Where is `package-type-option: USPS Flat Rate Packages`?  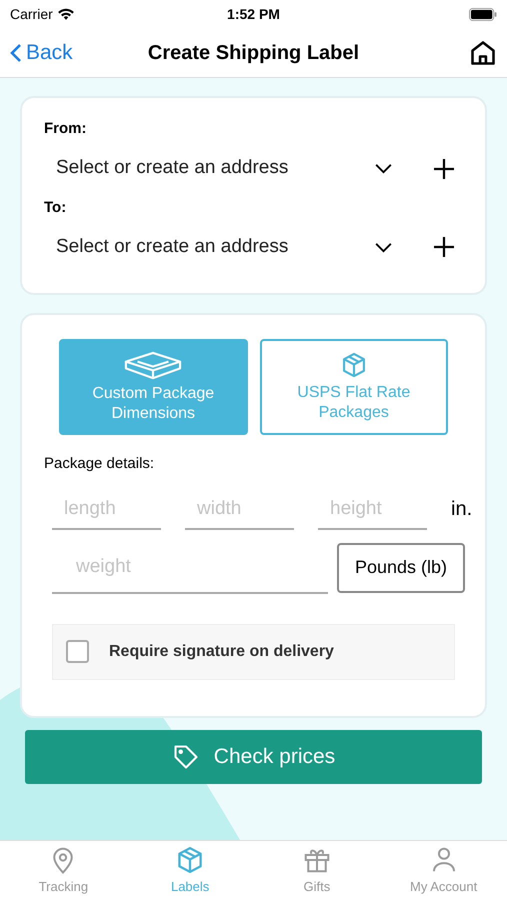 package-type-option: USPS Flat Rate Packages is located at coordinates (354, 387).